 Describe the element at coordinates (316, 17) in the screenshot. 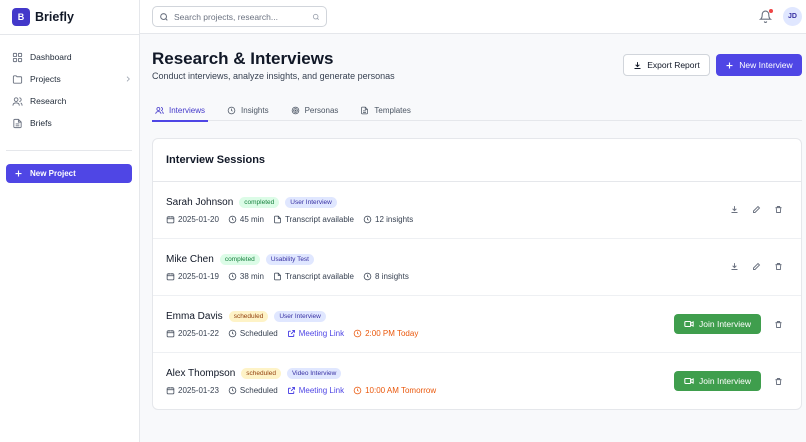

I see `search-submit-icon` at that location.